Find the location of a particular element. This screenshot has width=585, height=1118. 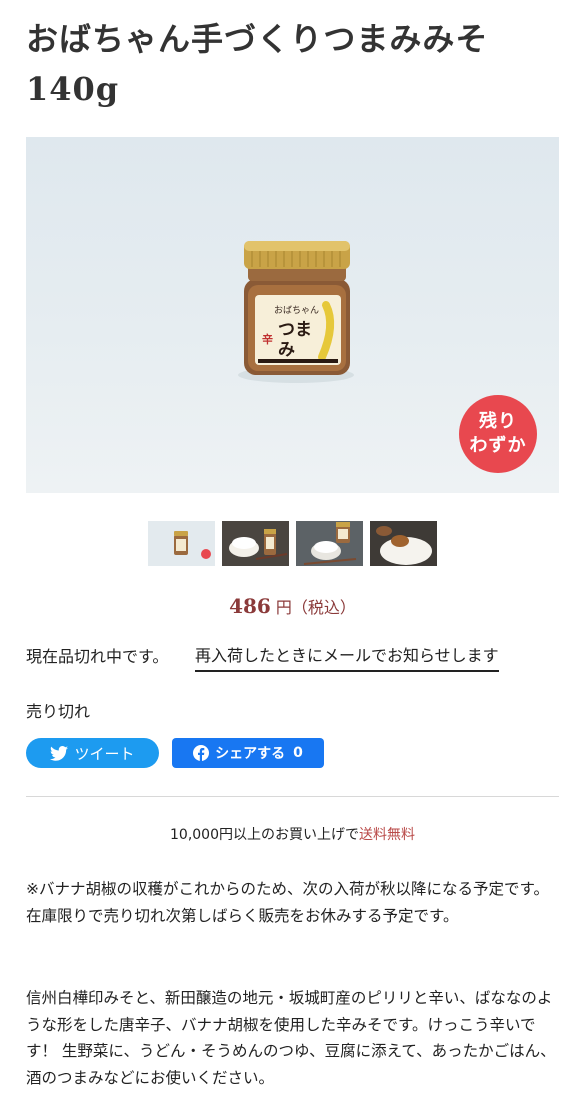

restock-notify-link: 再入荷したときにメールでお知らせします is located at coordinates (347, 658).